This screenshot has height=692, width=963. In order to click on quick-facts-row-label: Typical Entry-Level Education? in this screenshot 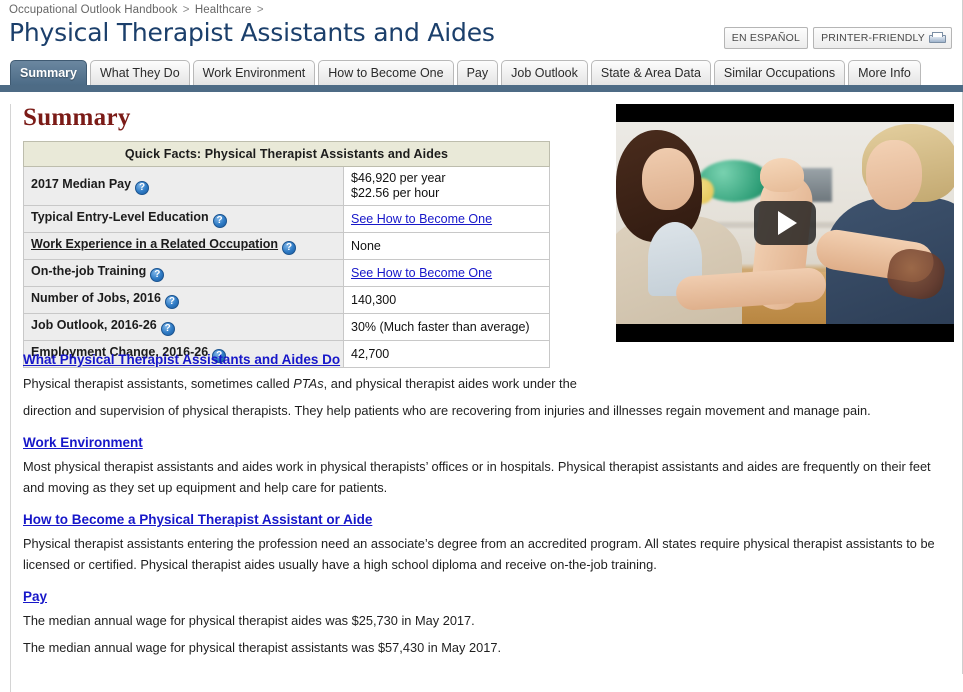, I will do `click(183, 219)`.